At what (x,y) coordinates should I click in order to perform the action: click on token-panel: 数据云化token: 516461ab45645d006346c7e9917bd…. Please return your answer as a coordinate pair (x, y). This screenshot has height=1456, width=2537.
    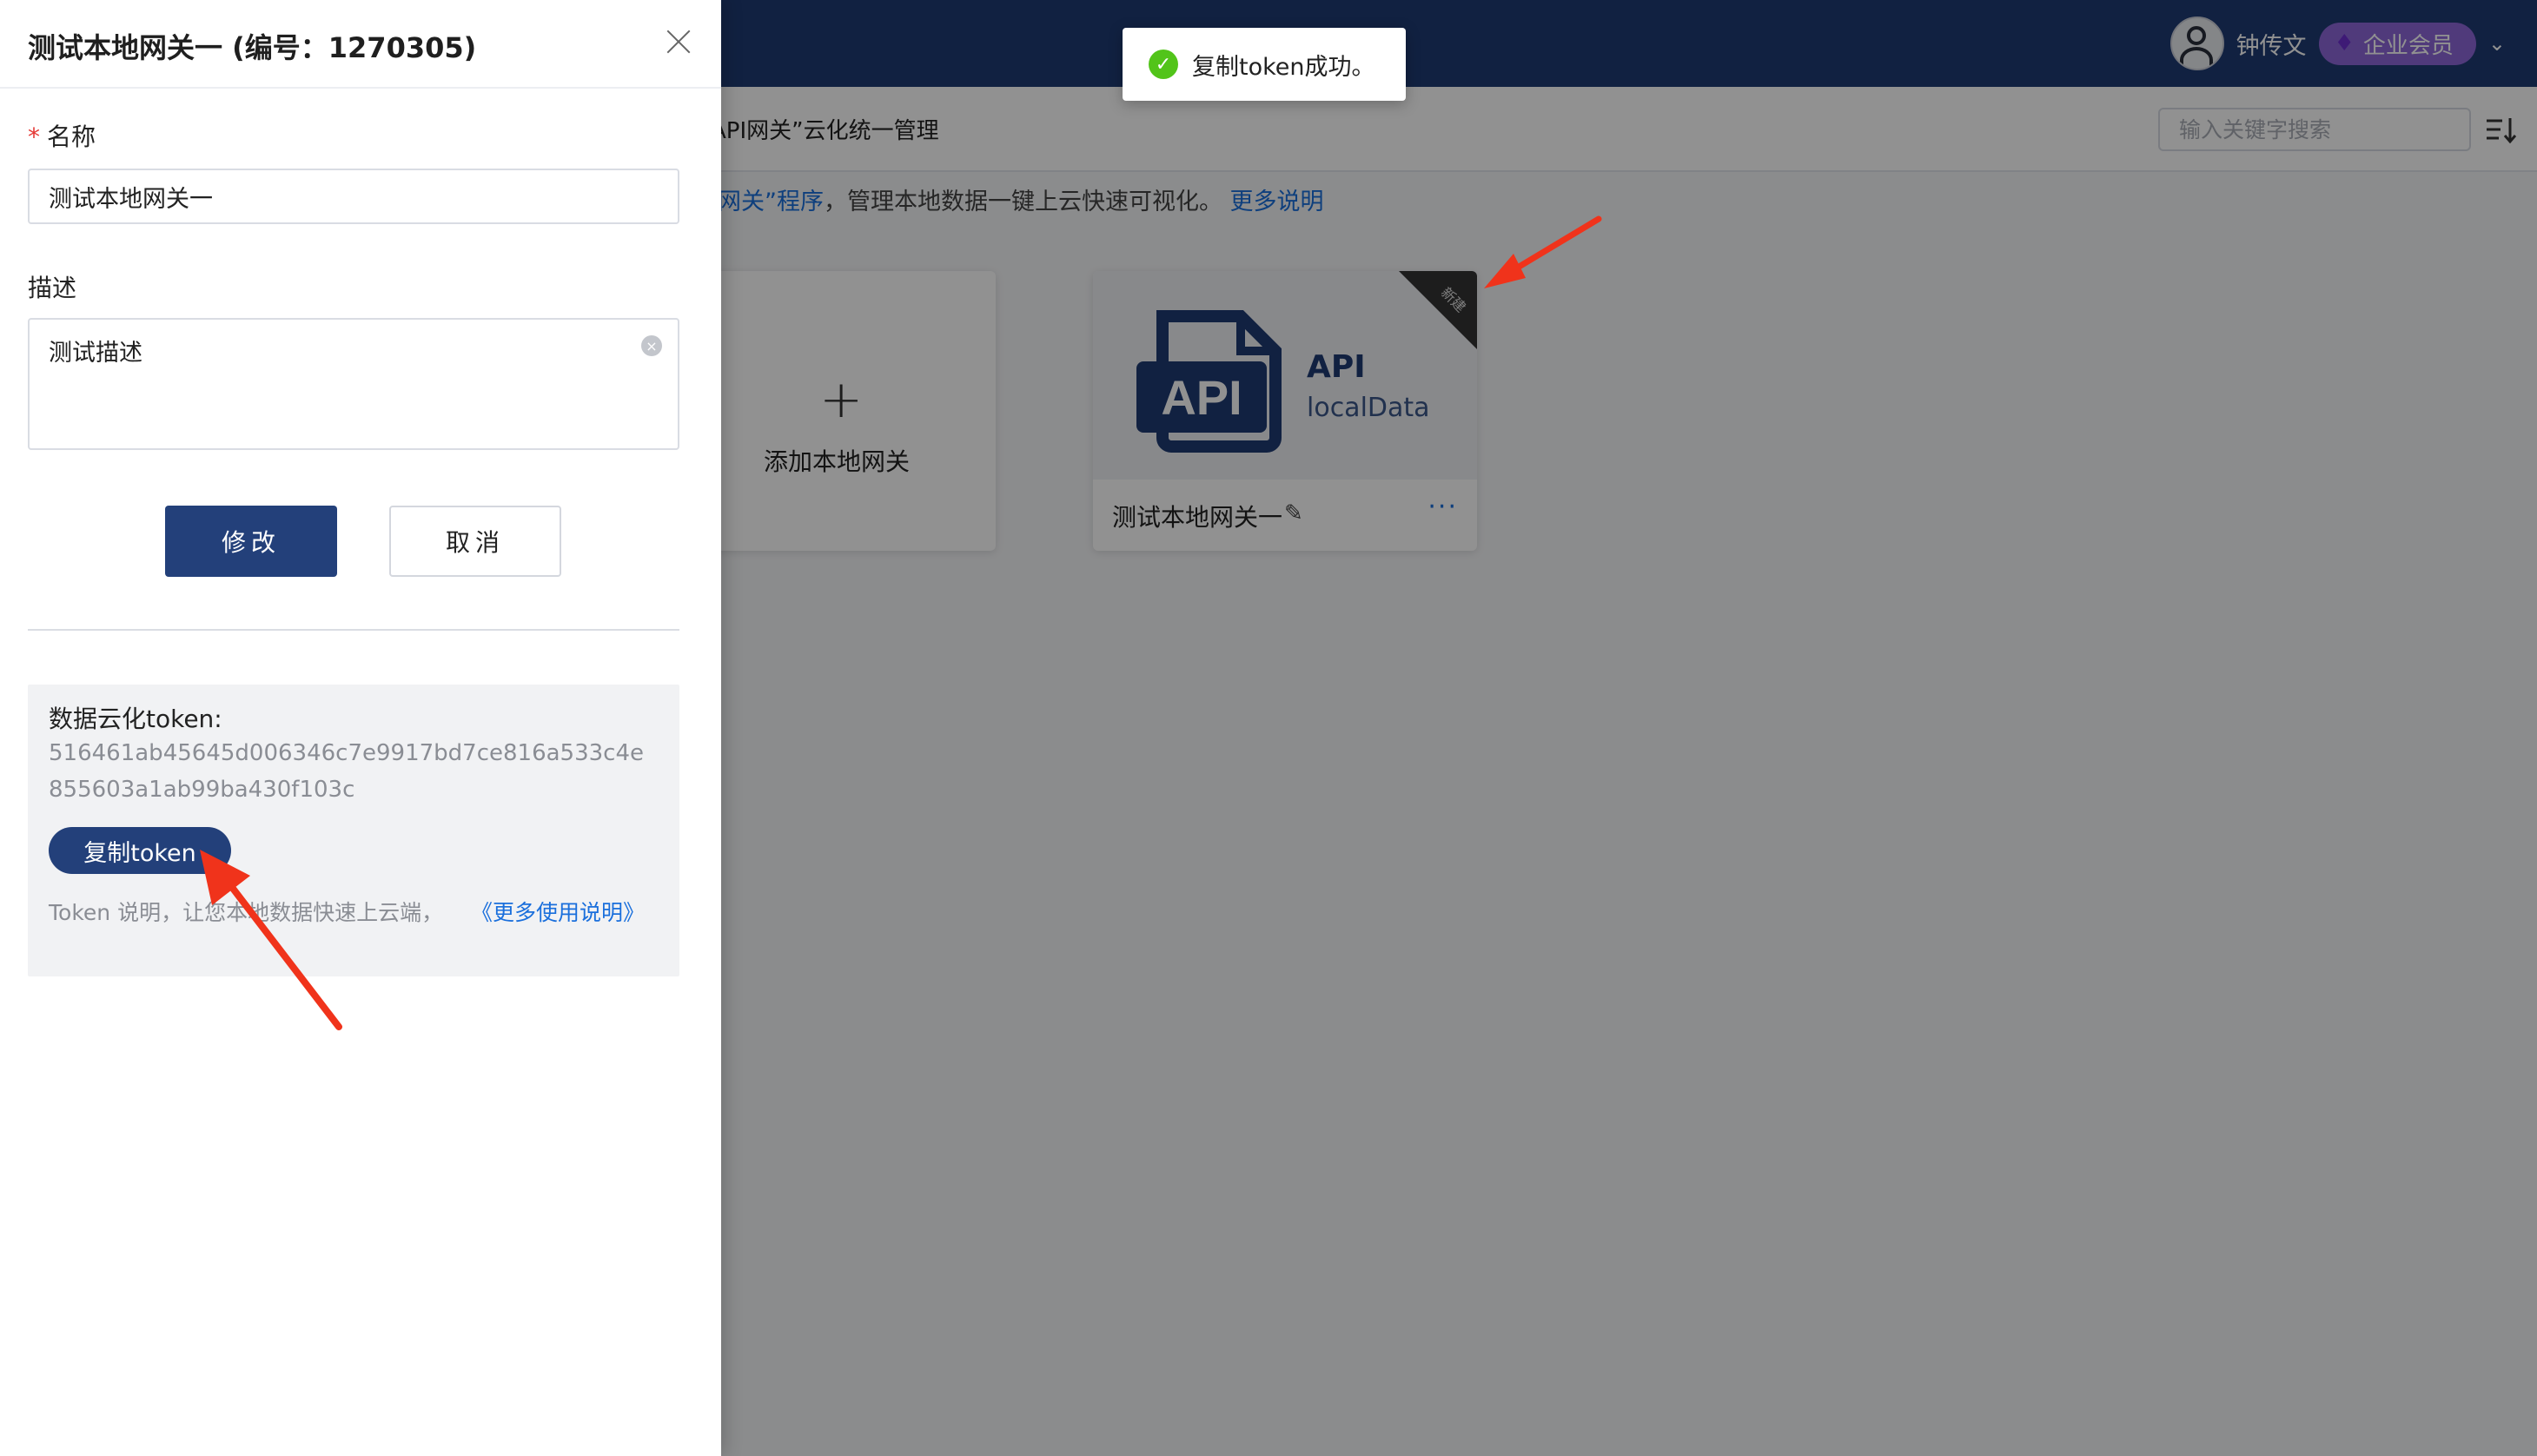
    Looking at the image, I should click on (353, 830).